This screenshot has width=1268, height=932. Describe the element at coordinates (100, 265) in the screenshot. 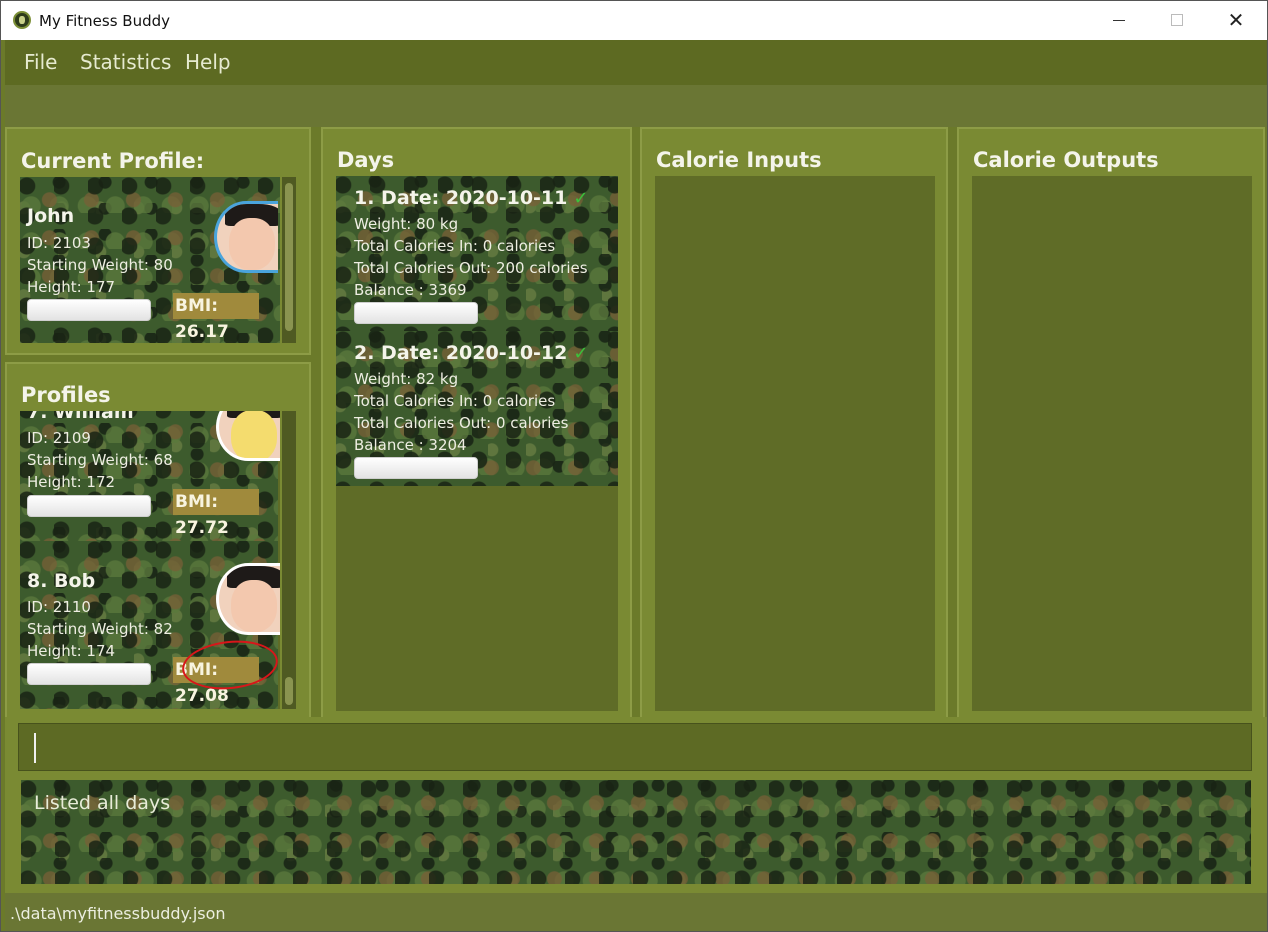

I see `profile-starting-weight: Starting Weight: 80` at that location.